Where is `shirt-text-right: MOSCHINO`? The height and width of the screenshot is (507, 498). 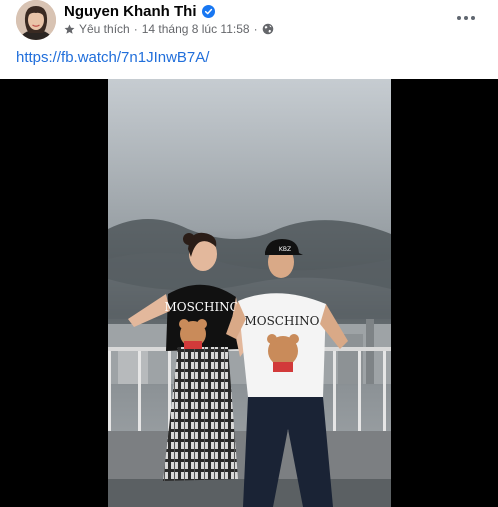
shirt-text-right: MOSCHINO is located at coordinates (281, 321).